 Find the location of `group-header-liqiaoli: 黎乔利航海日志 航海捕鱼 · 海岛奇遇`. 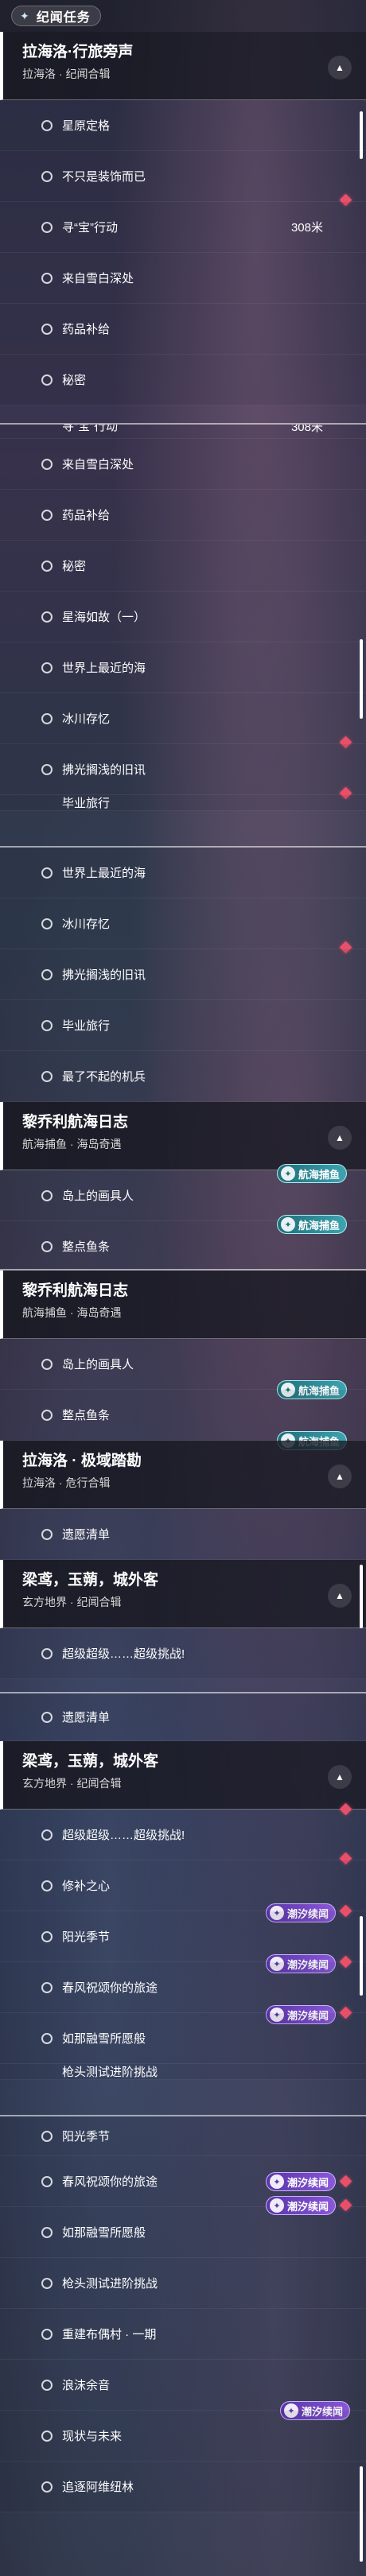

group-header-liqiaoli: 黎乔利航海日志 航海捕鱼 · 海岛奇遇 is located at coordinates (183, 1305).